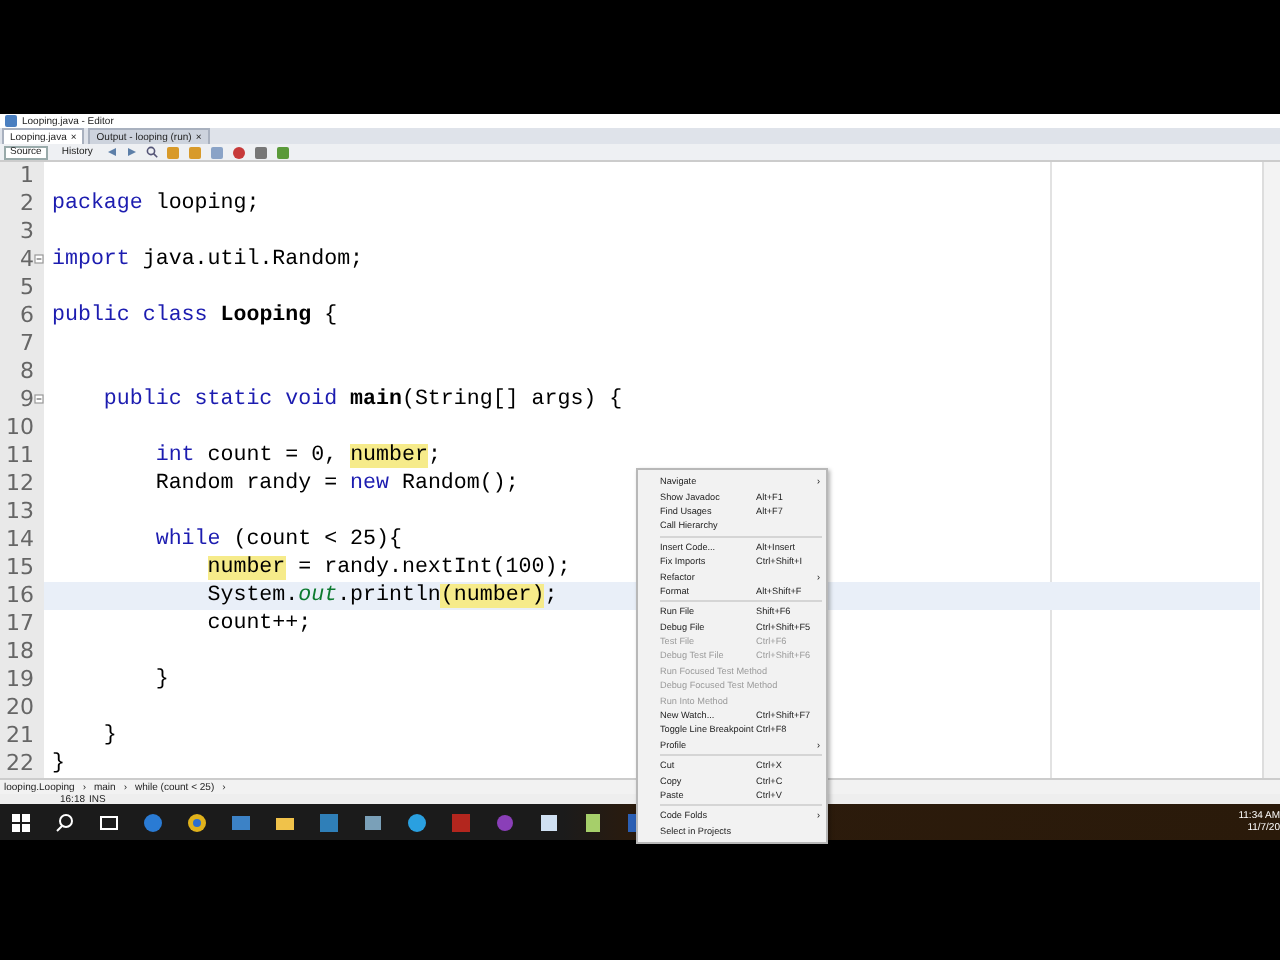 The height and width of the screenshot is (960, 1280). Describe the element at coordinates (20, 484) in the screenshot. I see `line-number: 12` at that location.